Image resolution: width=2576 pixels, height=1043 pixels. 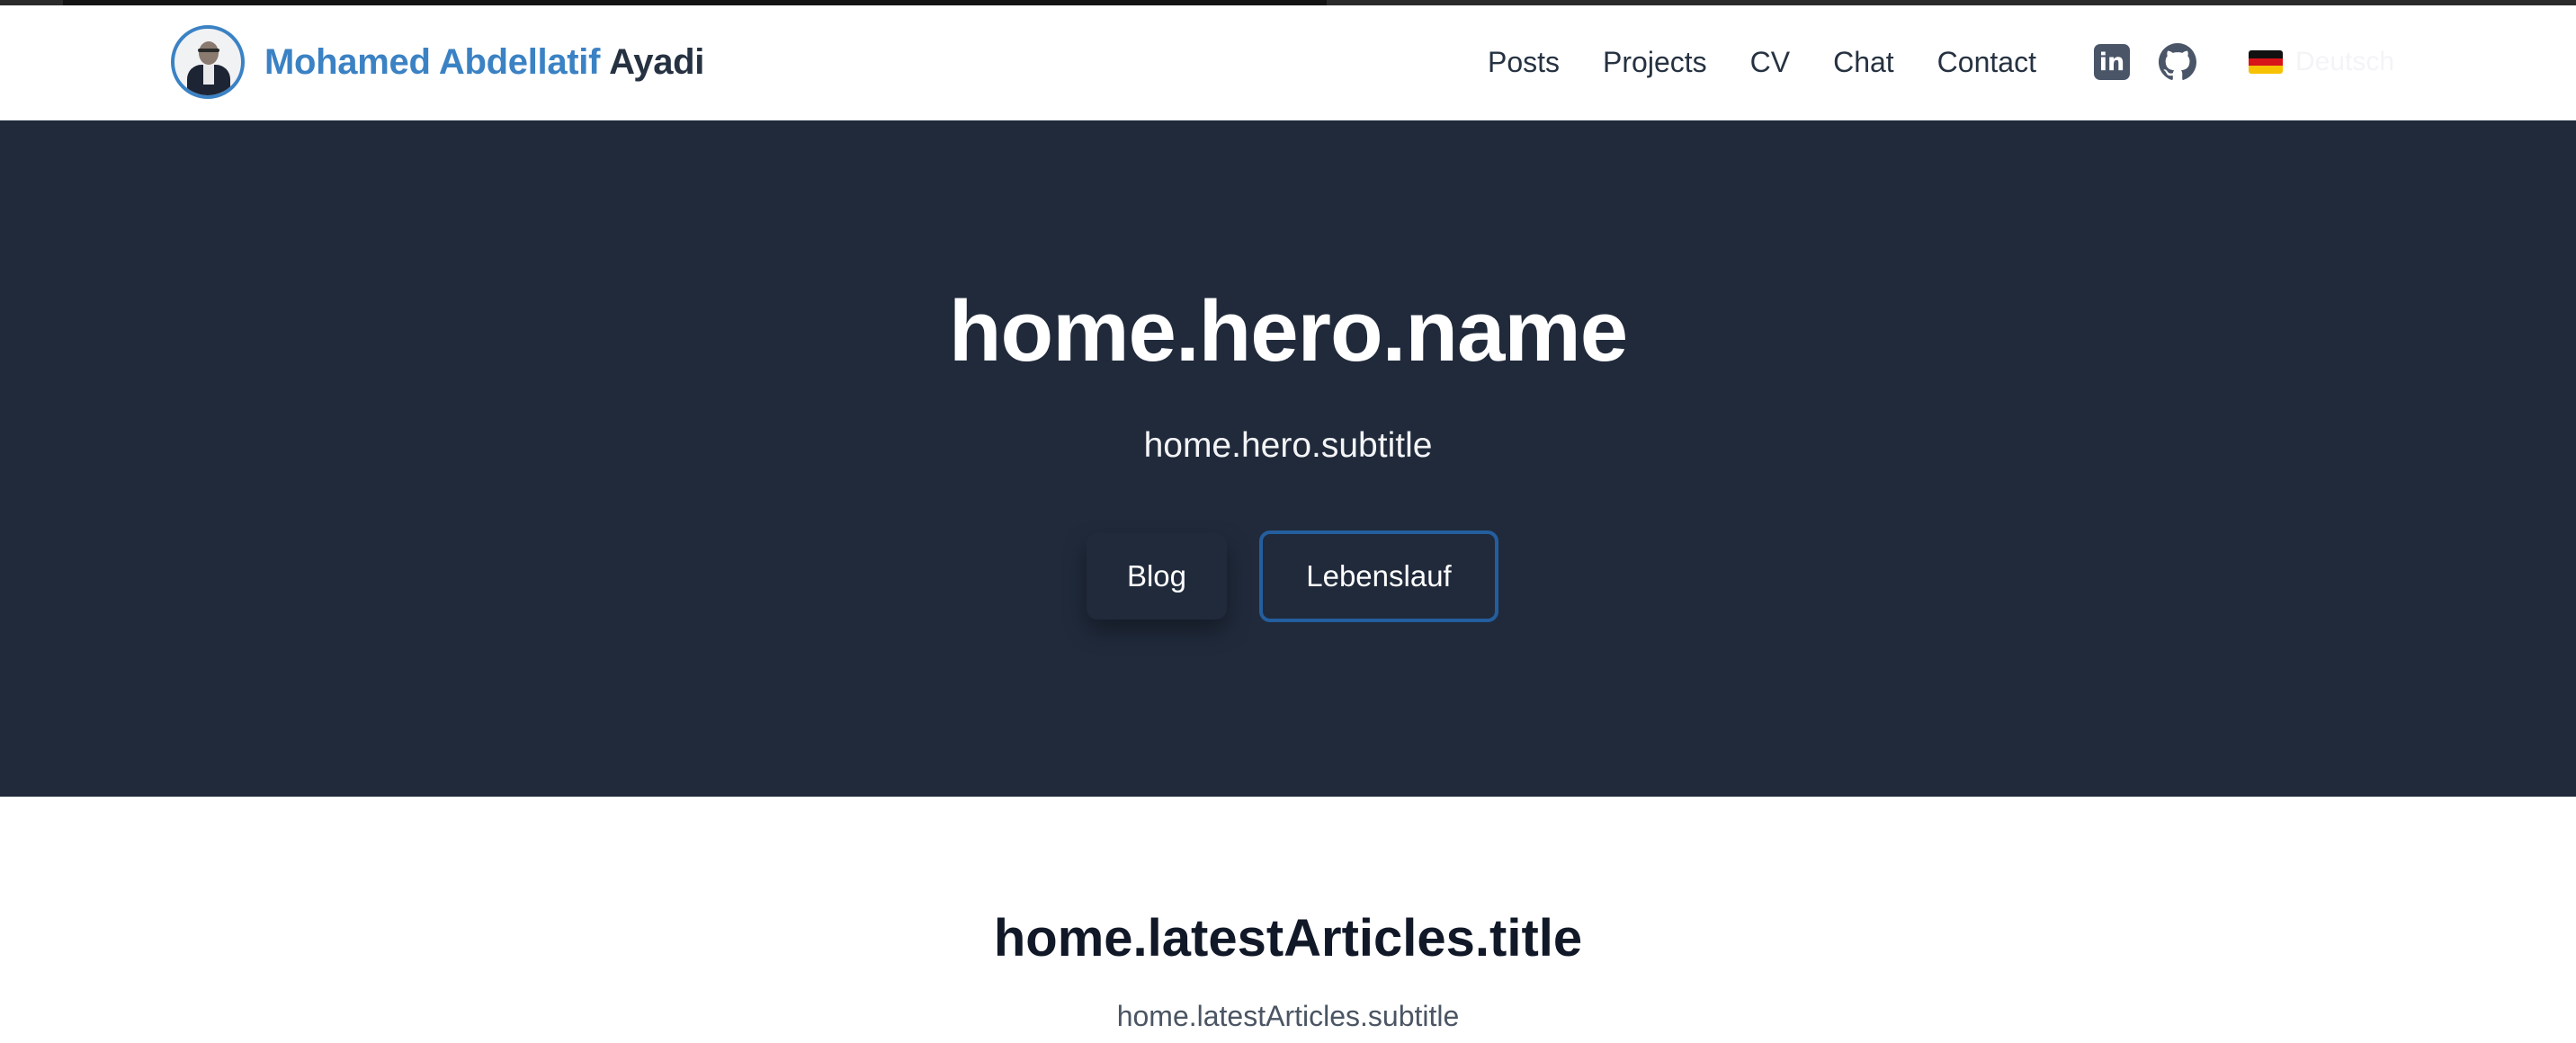 What do you see at coordinates (1378, 576) in the screenshot?
I see `cv-button: Lebenslauf` at bounding box center [1378, 576].